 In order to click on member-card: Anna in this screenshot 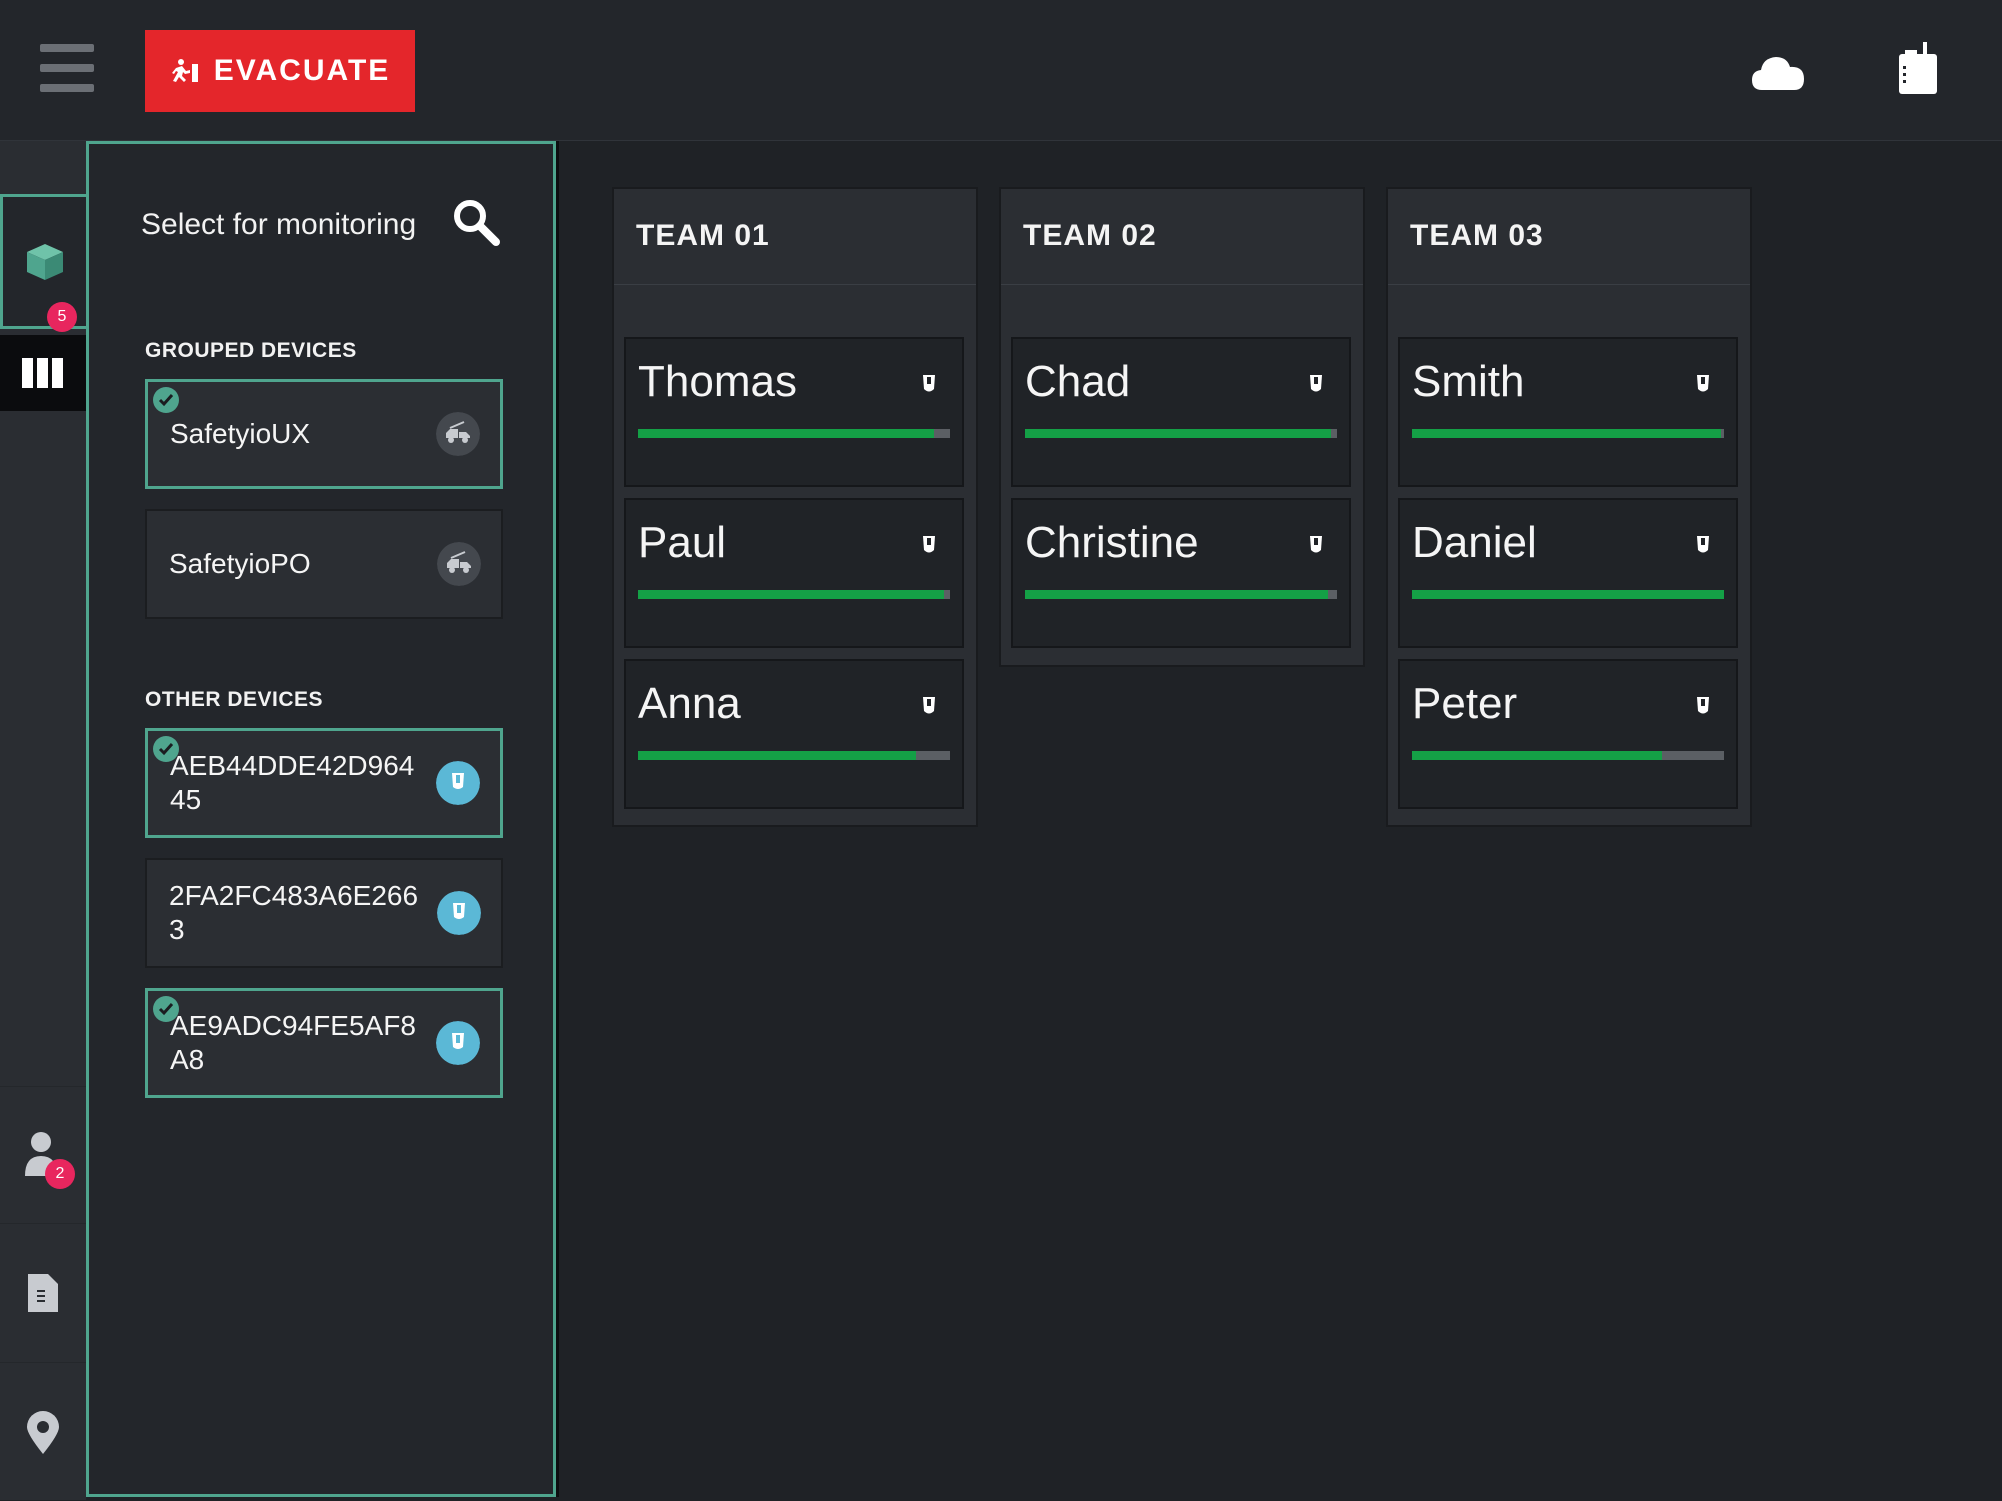, I will do `click(794, 734)`.